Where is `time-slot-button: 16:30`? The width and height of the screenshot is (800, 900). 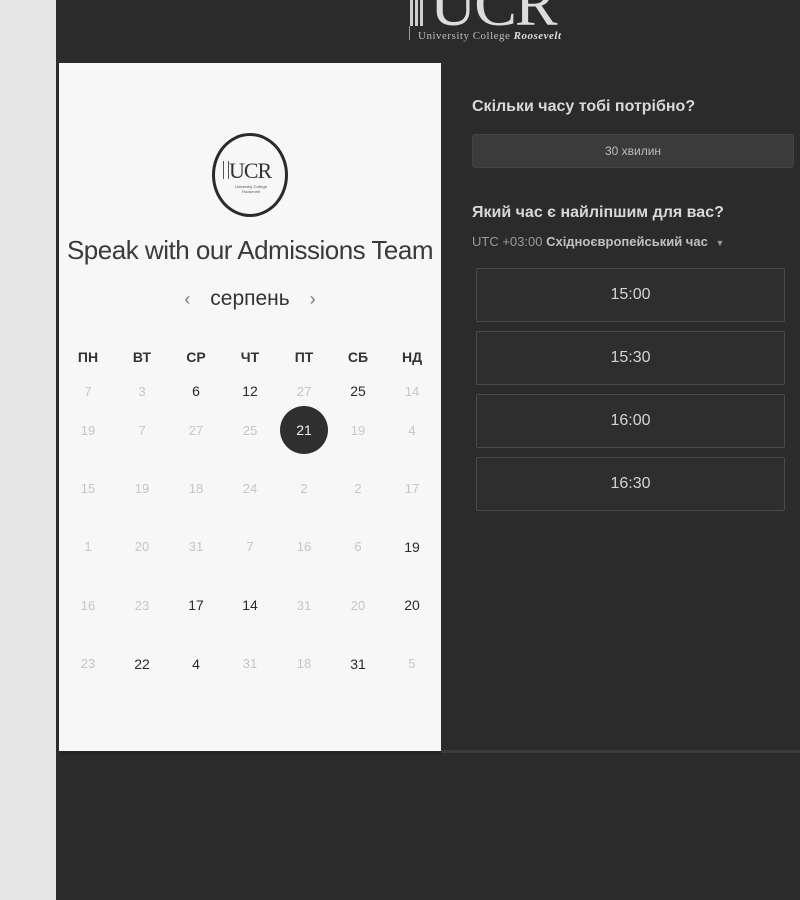 time-slot-button: 16:30 is located at coordinates (630, 484).